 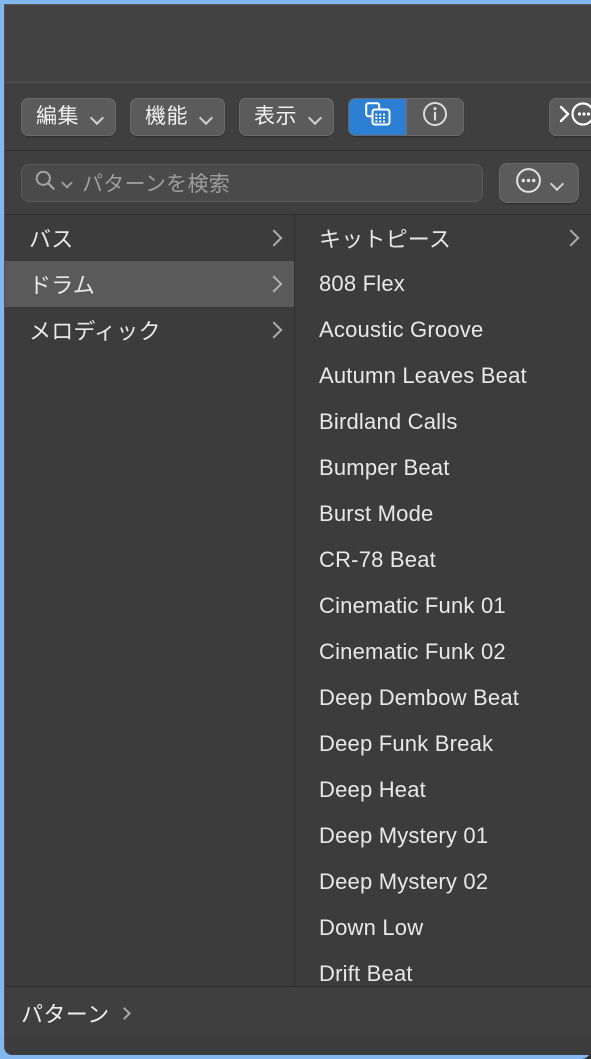 I want to click on view-mode-segmented-control, so click(x=406, y=116).